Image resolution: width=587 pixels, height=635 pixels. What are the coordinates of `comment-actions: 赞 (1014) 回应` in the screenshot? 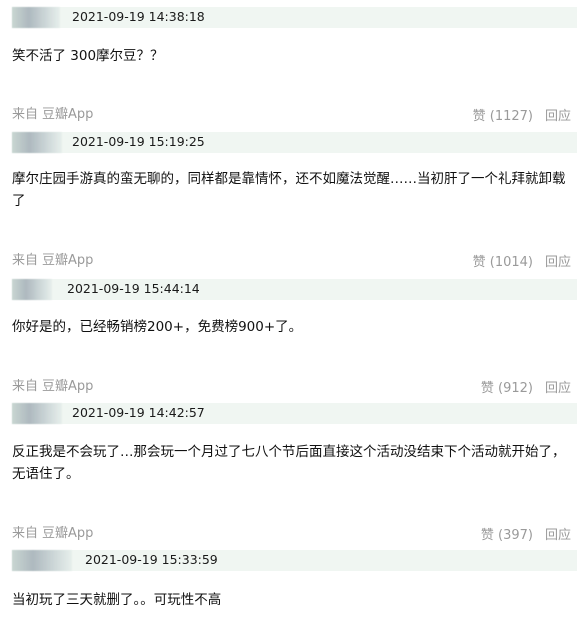 It's located at (522, 260).